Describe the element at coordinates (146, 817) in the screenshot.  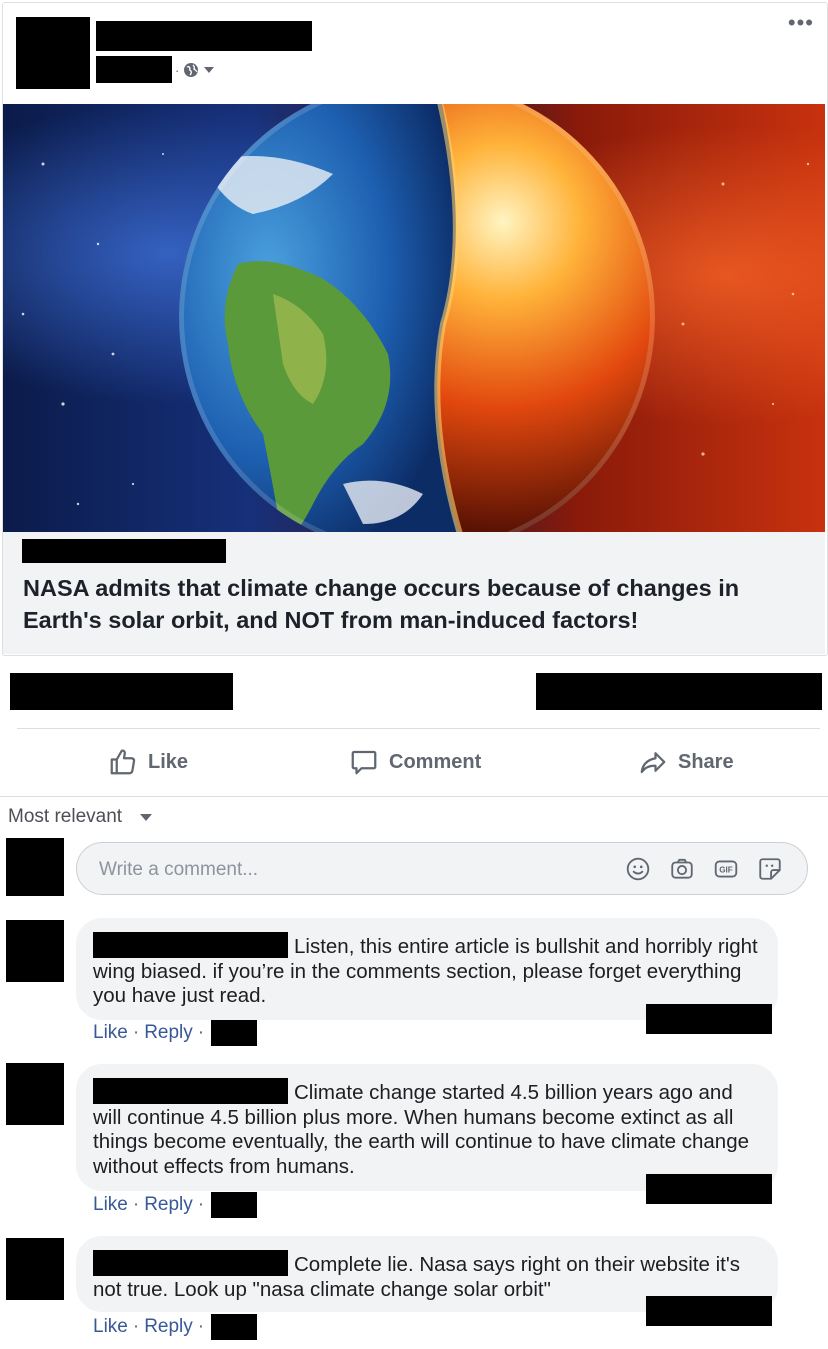
I see `chevron-down-icon` at that location.